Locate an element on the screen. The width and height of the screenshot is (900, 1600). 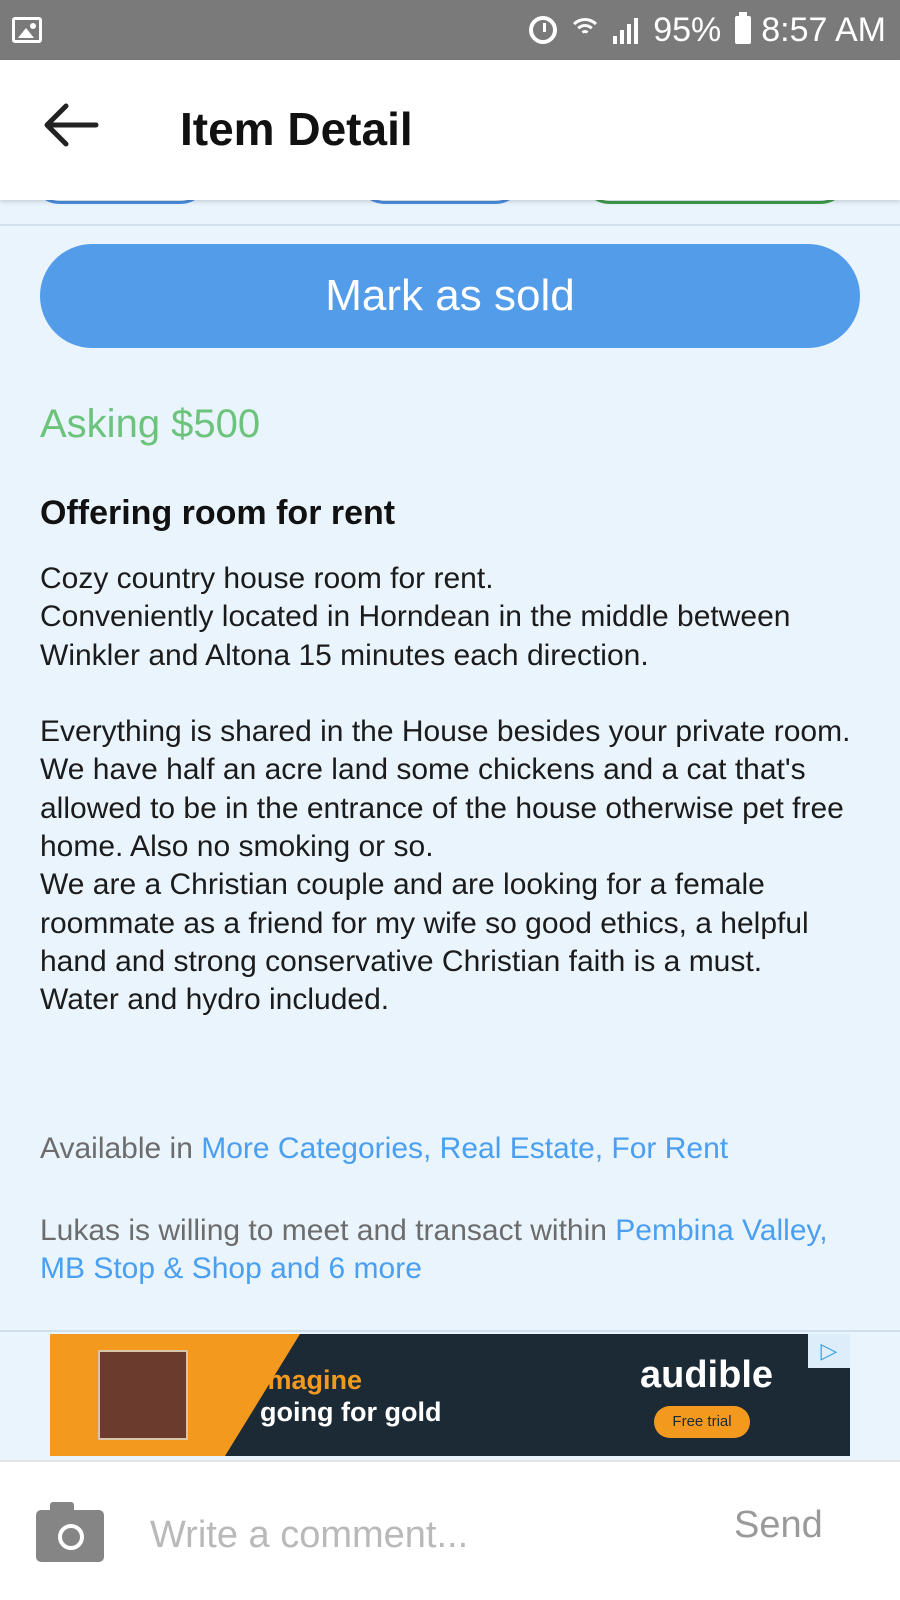
wifi-icon is located at coordinates (585, 30).